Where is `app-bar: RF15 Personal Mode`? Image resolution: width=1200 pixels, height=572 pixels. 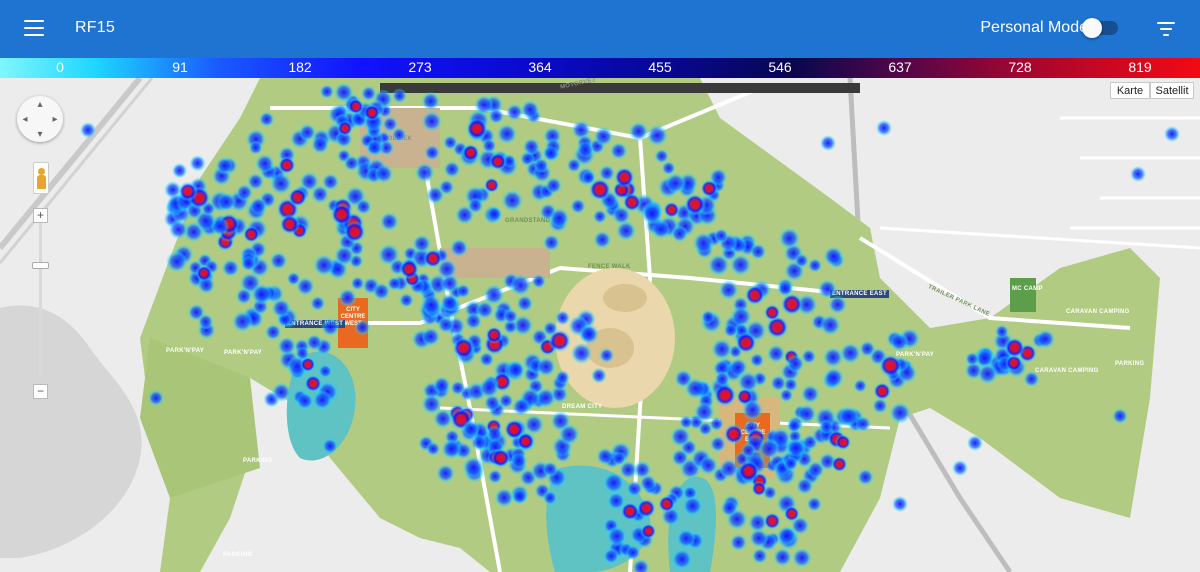 app-bar: RF15 Personal Mode is located at coordinates (600, 29).